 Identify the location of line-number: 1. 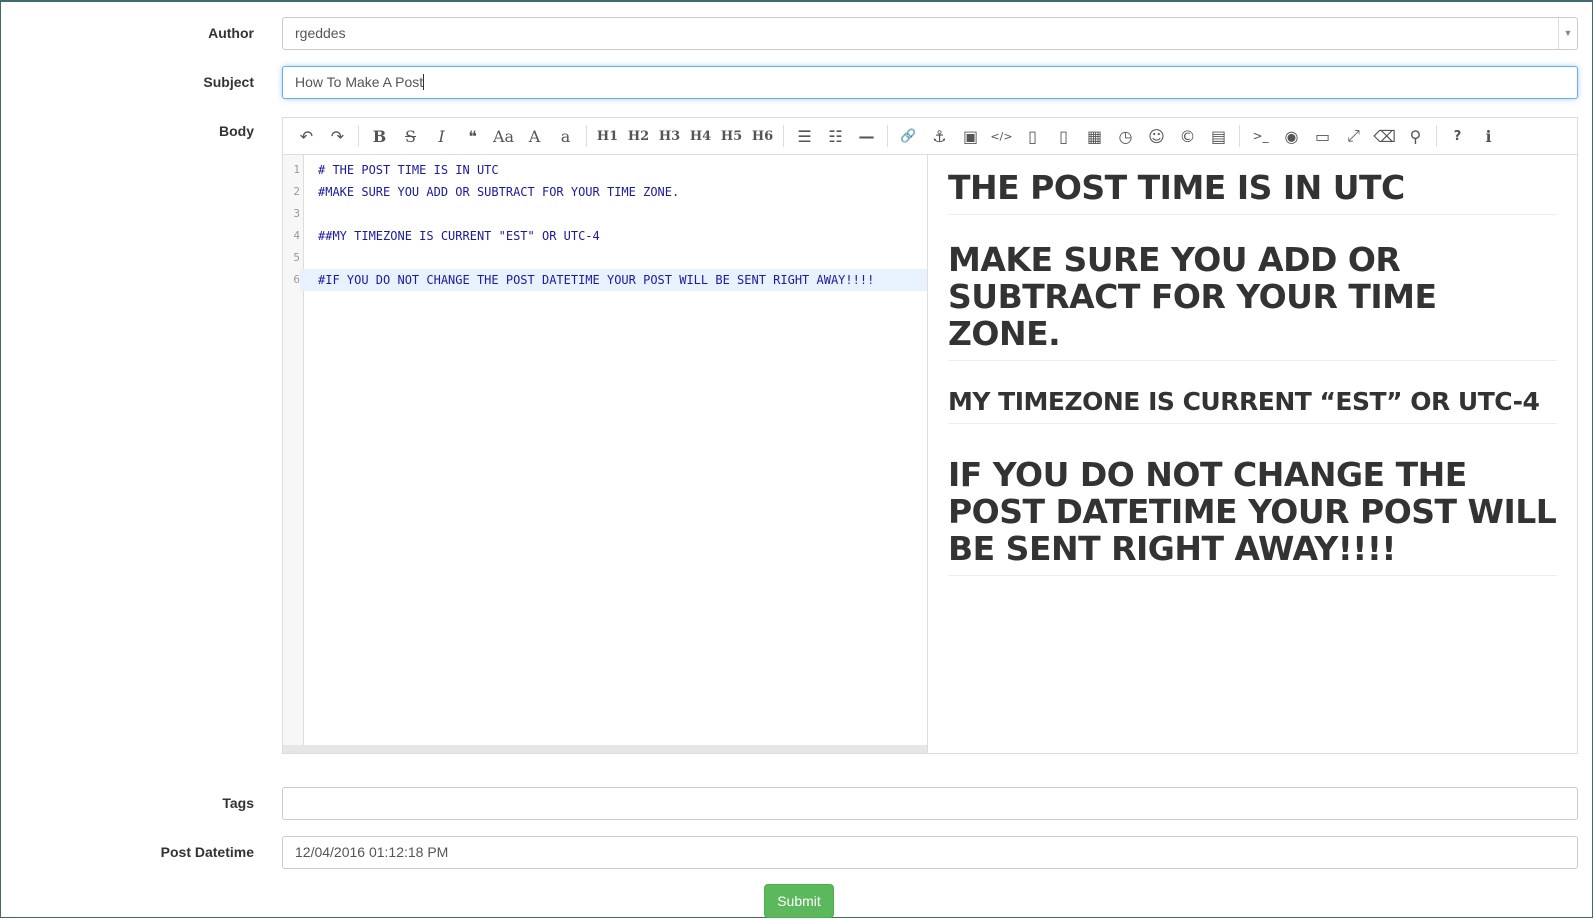
(296, 169).